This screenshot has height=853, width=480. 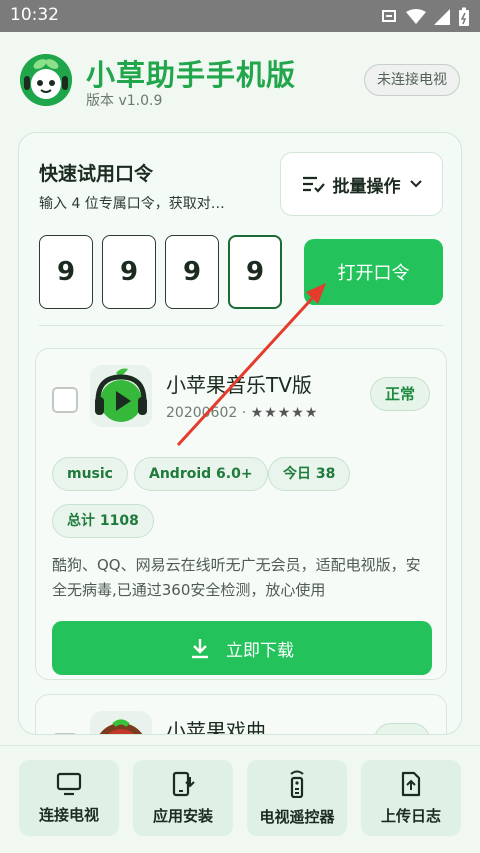 What do you see at coordinates (240, 799) in the screenshot?
I see `bottom-nav: 连接电视 应用安装 电视遥控器 上传日志` at bounding box center [240, 799].